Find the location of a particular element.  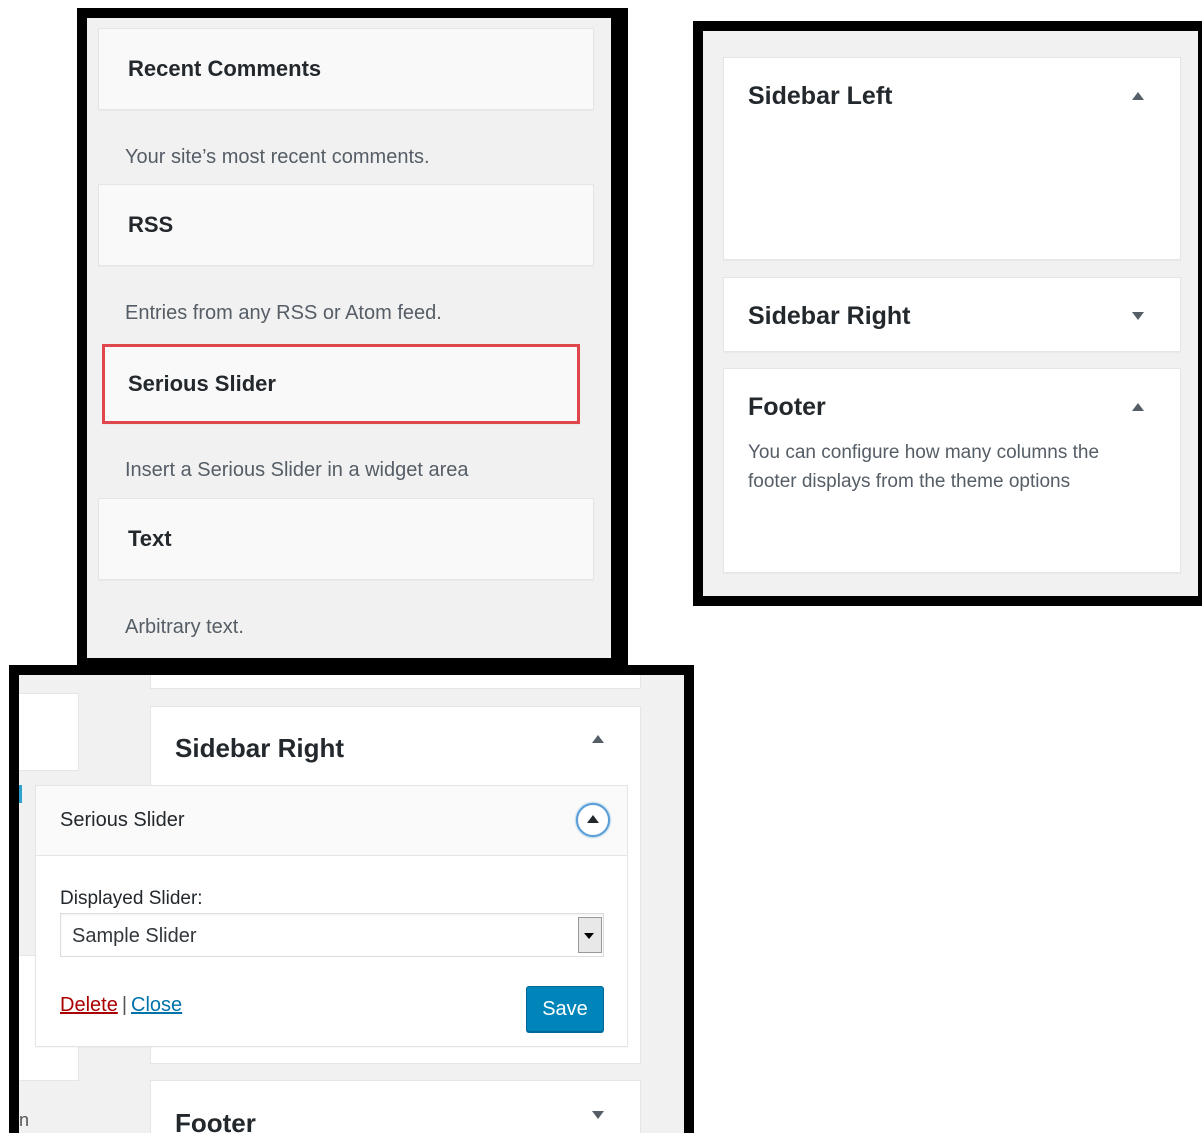

widget-title-label: Recent Comments is located at coordinates (225, 68).